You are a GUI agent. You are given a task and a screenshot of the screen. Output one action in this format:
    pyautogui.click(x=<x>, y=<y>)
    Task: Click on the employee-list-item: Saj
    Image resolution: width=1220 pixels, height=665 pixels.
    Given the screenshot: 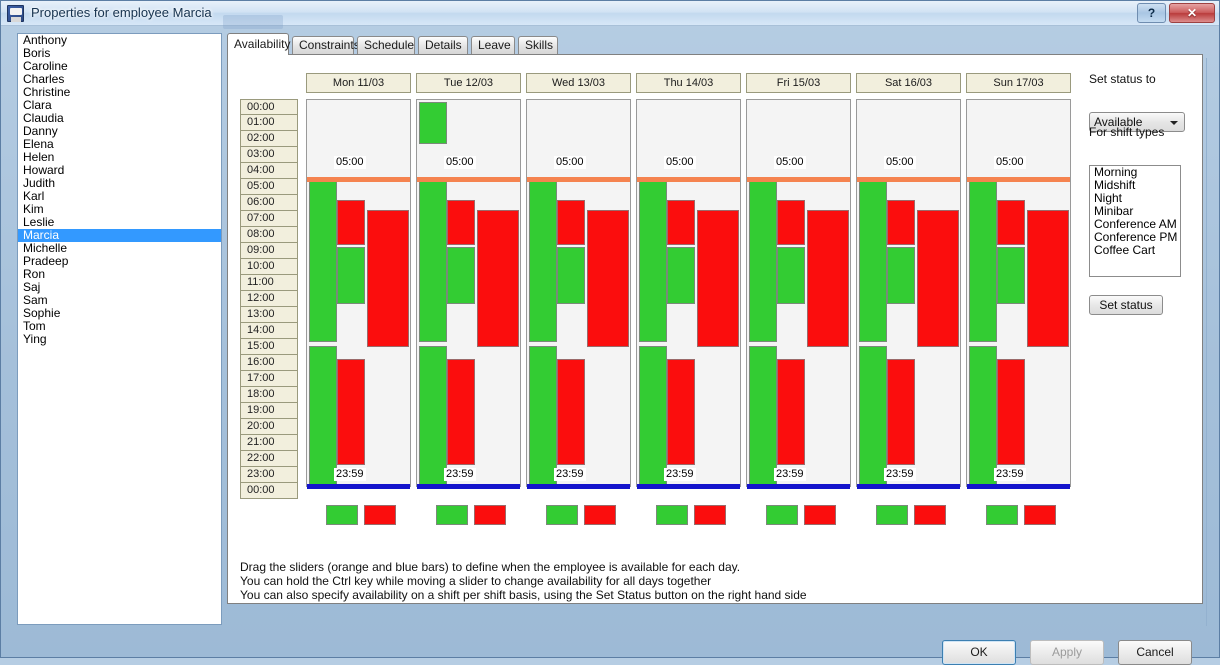 What is the action you would take?
    pyautogui.click(x=119, y=287)
    